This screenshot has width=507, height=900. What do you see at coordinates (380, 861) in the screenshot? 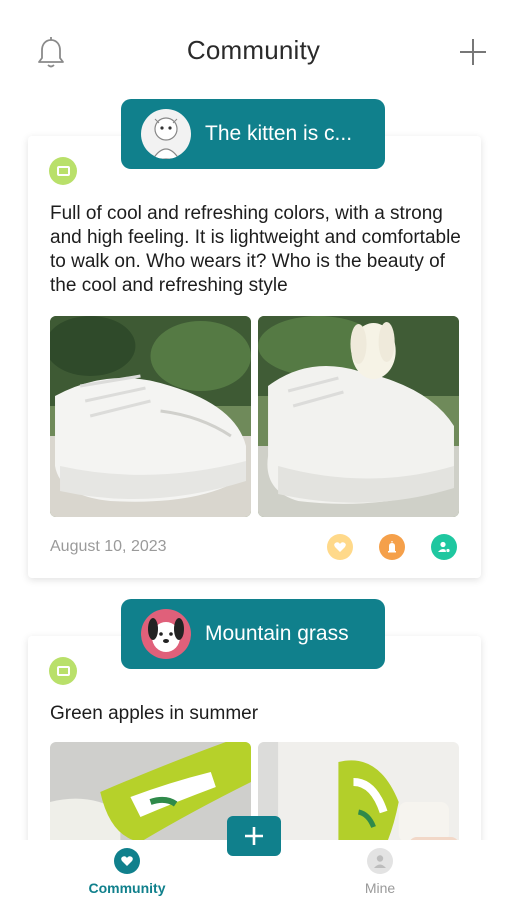
I see `profile-icon` at bounding box center [380, 861].